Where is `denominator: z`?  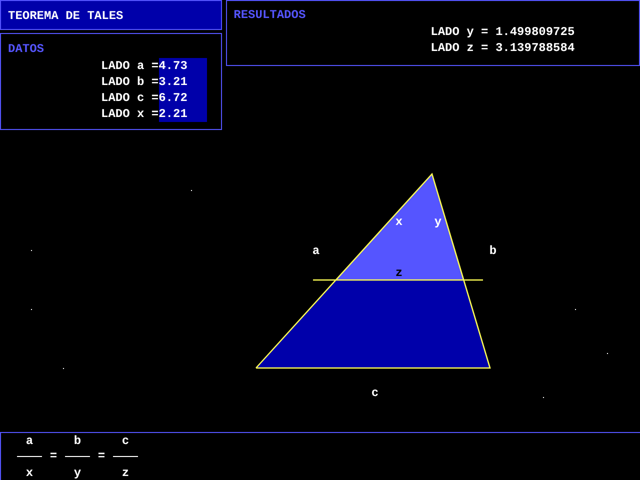 denominator: z is located at coordinates (126, 472).